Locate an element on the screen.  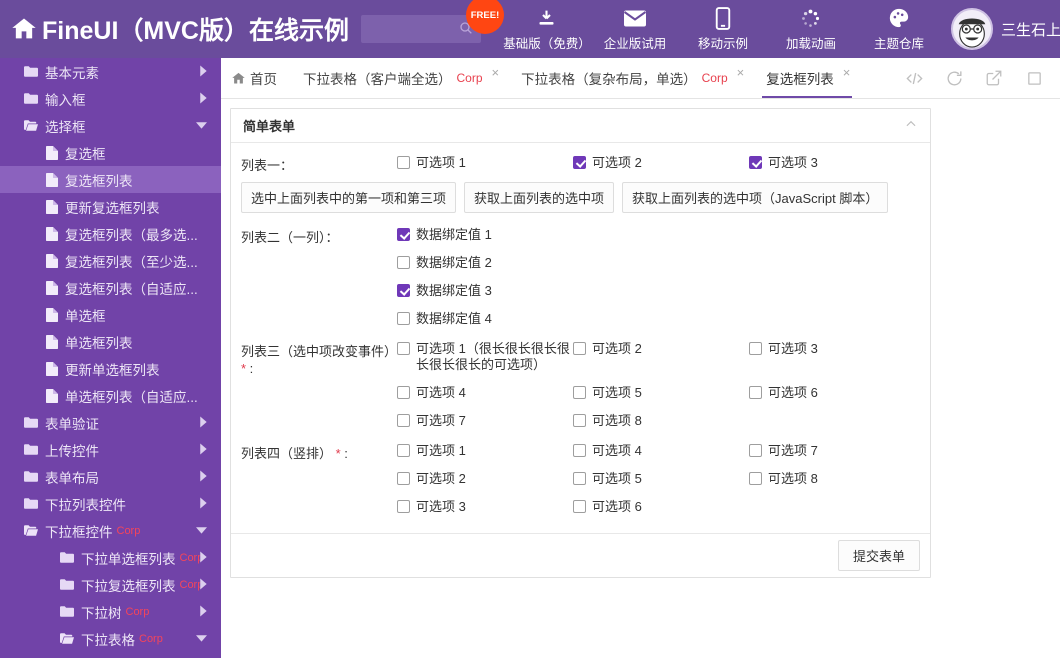
home-logo-icon is located at coordinates (24, 29).